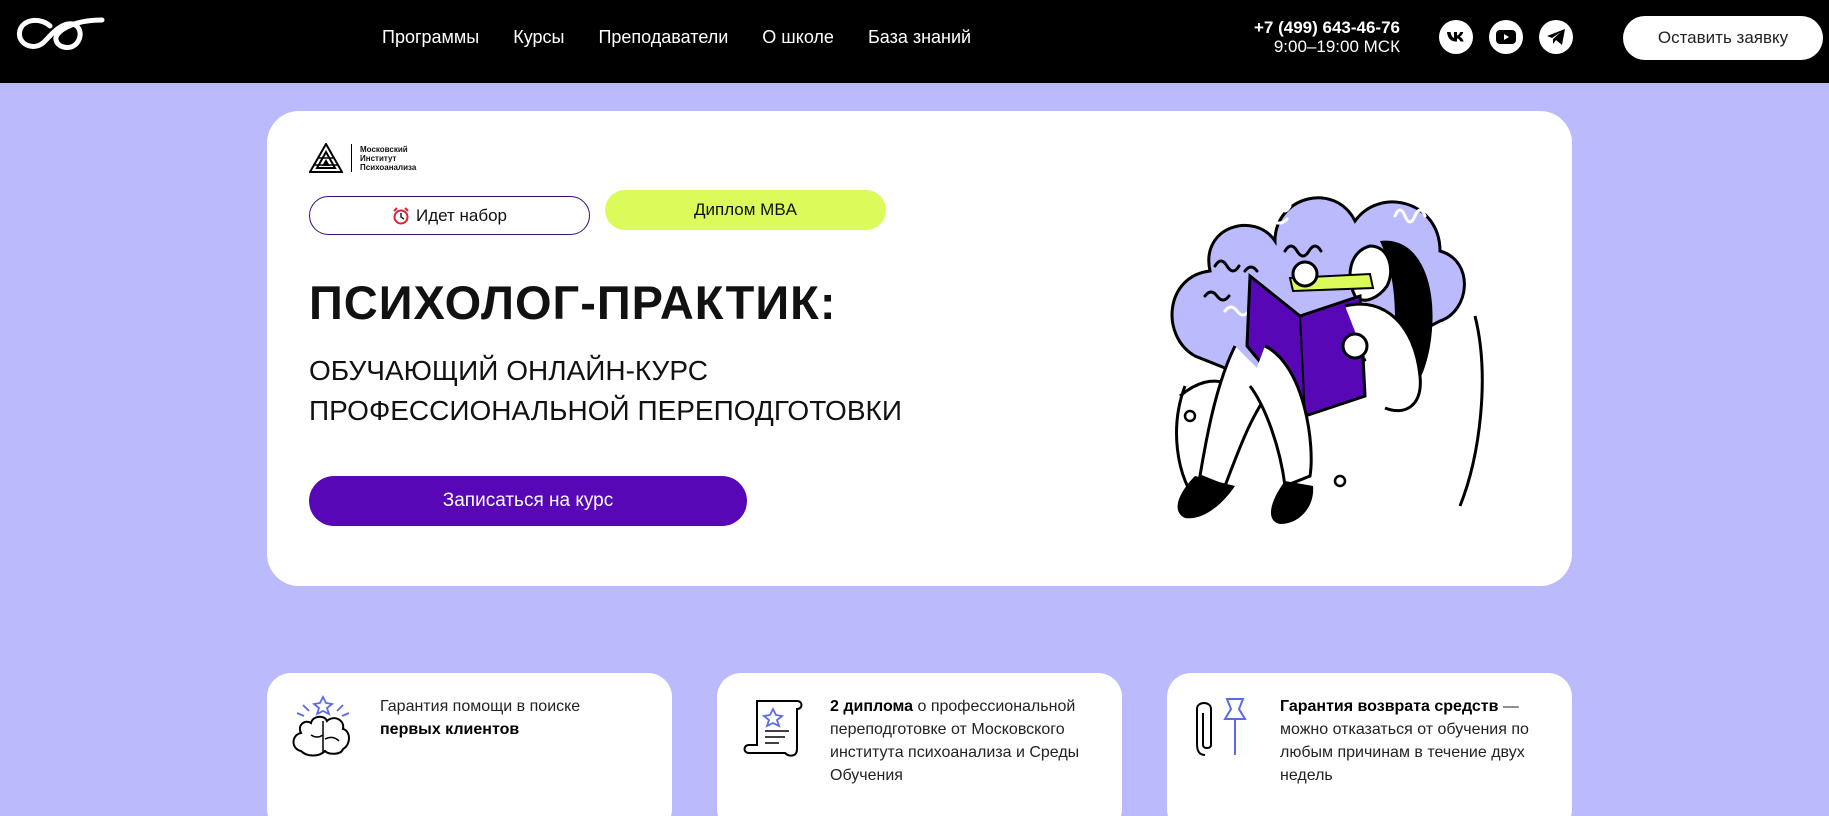  I want to click on nav-programs: Программы, so click(430, 37).